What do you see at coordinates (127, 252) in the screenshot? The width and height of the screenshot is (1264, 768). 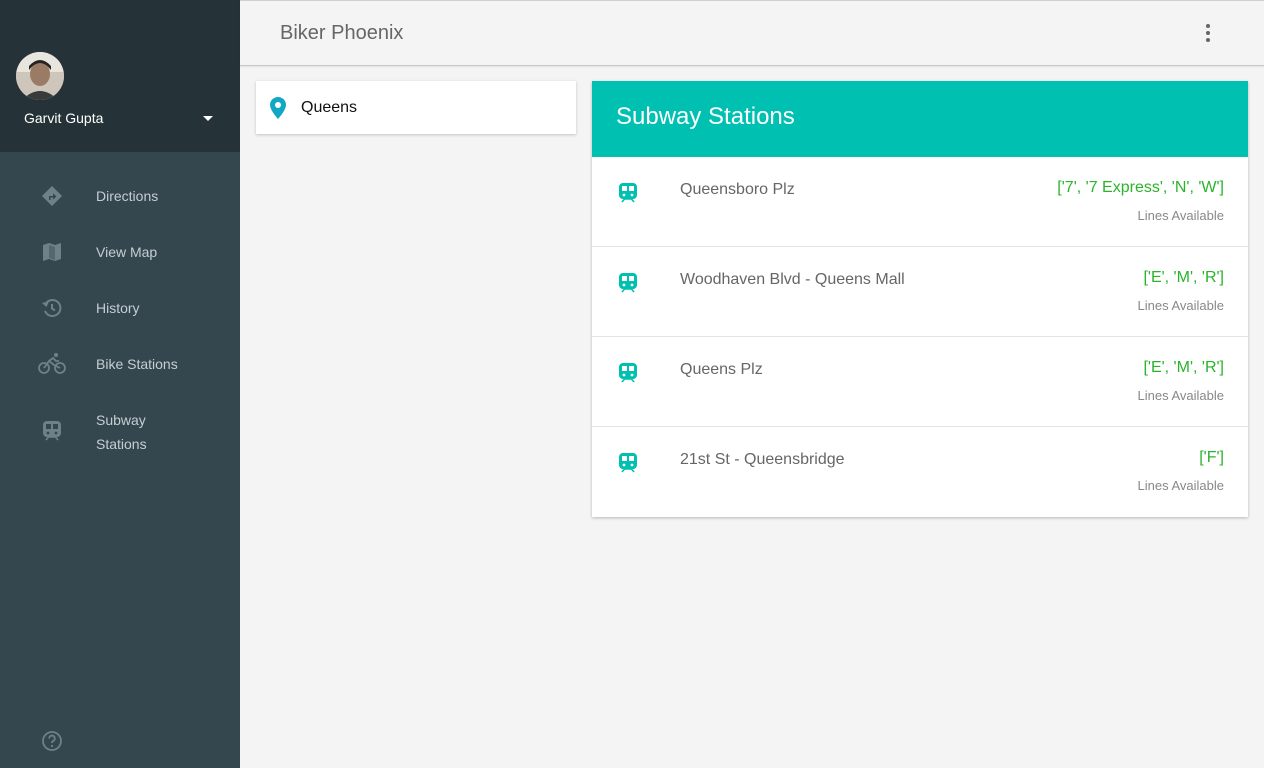 I see `sidebar-item-label: View Map` at bounding box center [127, 252].